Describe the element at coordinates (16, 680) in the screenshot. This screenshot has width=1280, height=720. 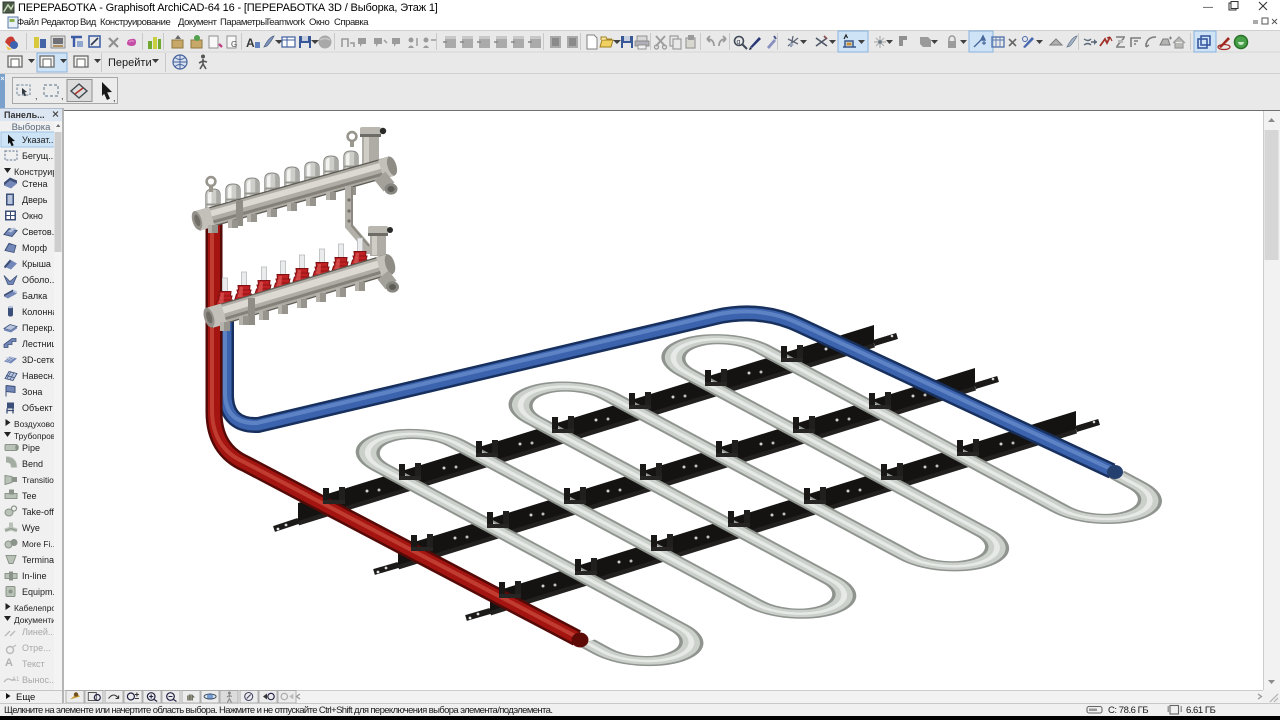
I see `svg-text: A1` at that location.